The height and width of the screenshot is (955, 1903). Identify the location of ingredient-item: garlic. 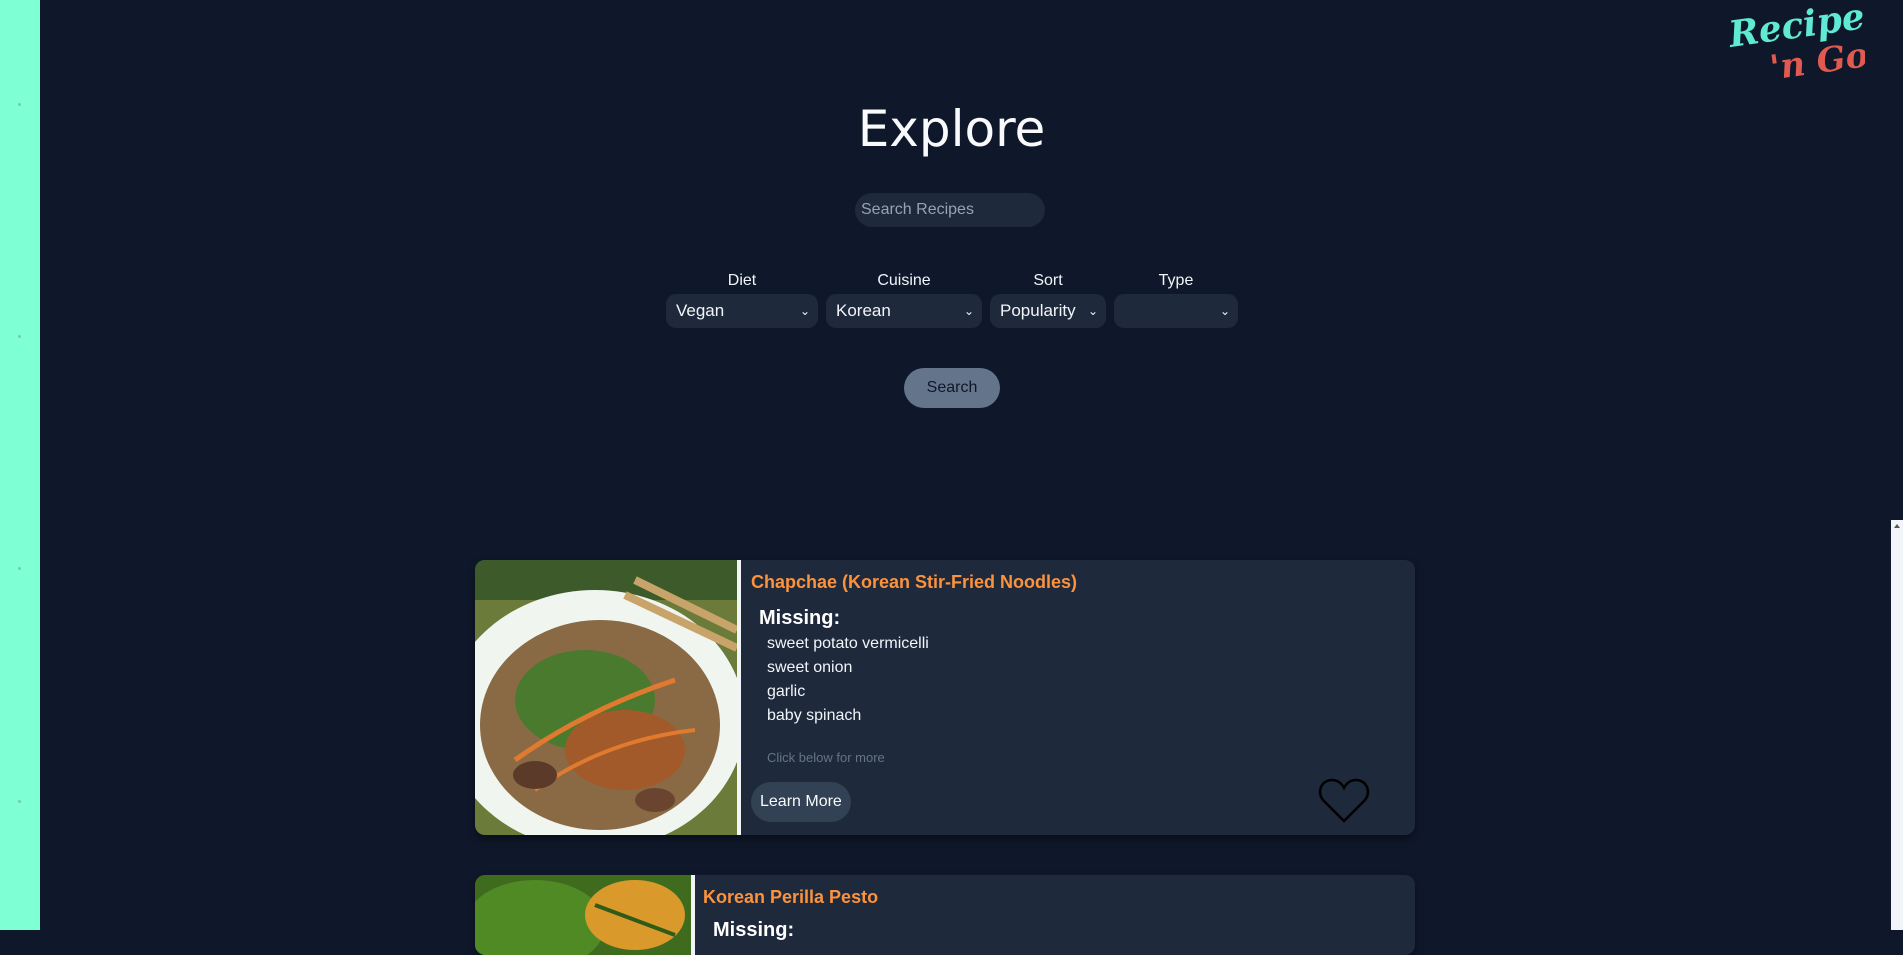
(786, 691).